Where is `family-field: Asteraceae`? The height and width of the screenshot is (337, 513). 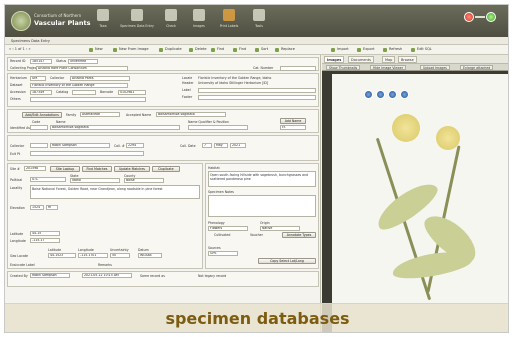 family-field: Asteraceae is located at coordinates (100, 114).